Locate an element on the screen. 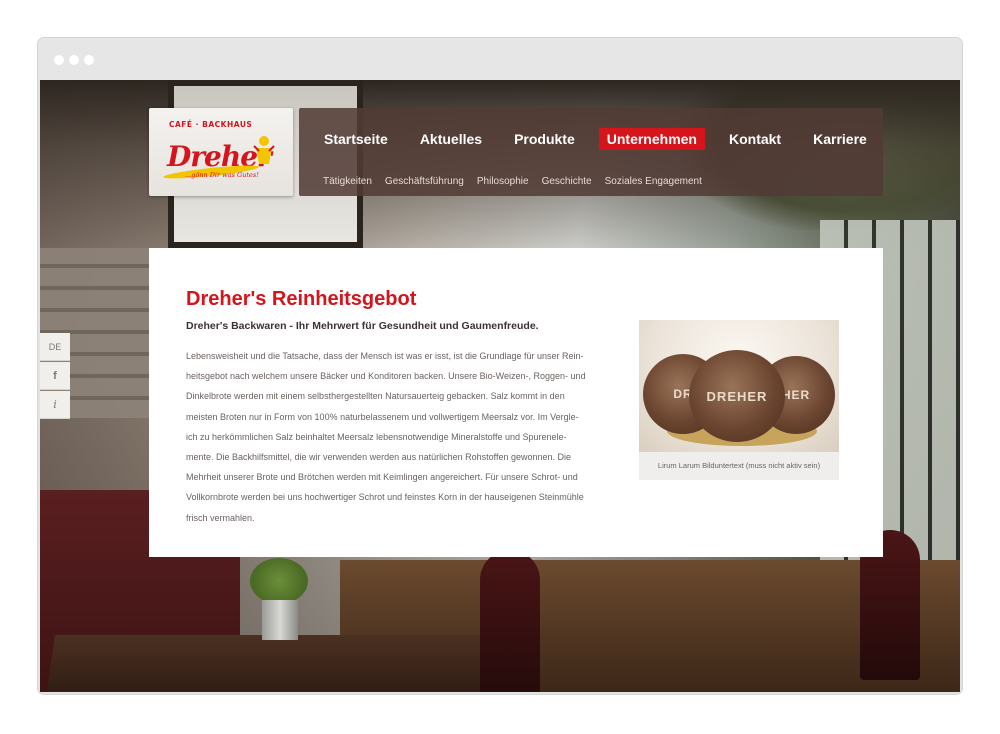 Image resolution: width=1000 pixels, height=734 pixels. nav-item-karriere: Karriere is located at coordinates (840, 139).